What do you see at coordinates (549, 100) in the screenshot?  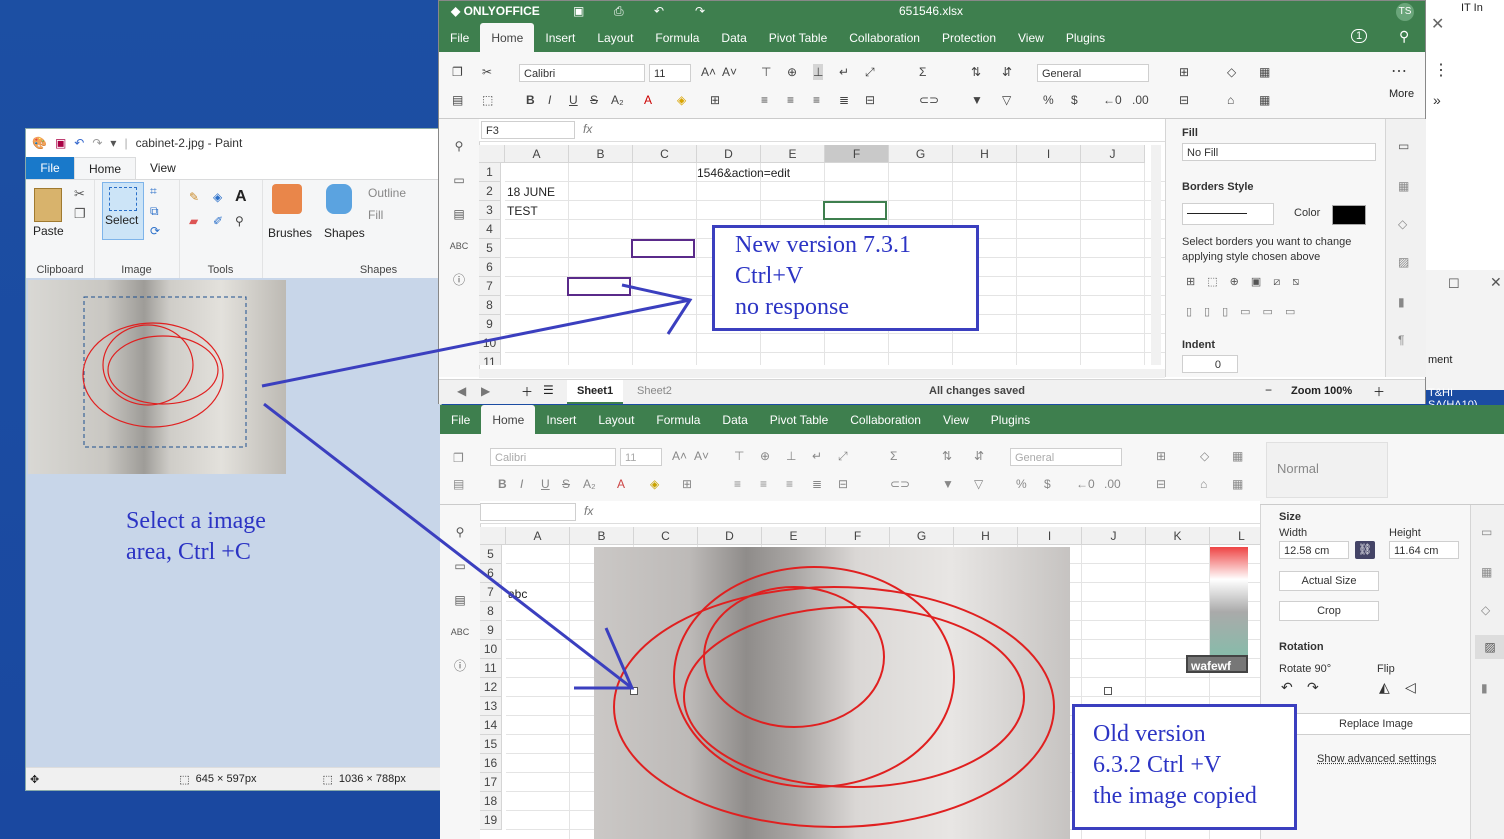 I see `italic-icon: I` at bounding box center [549, 100].